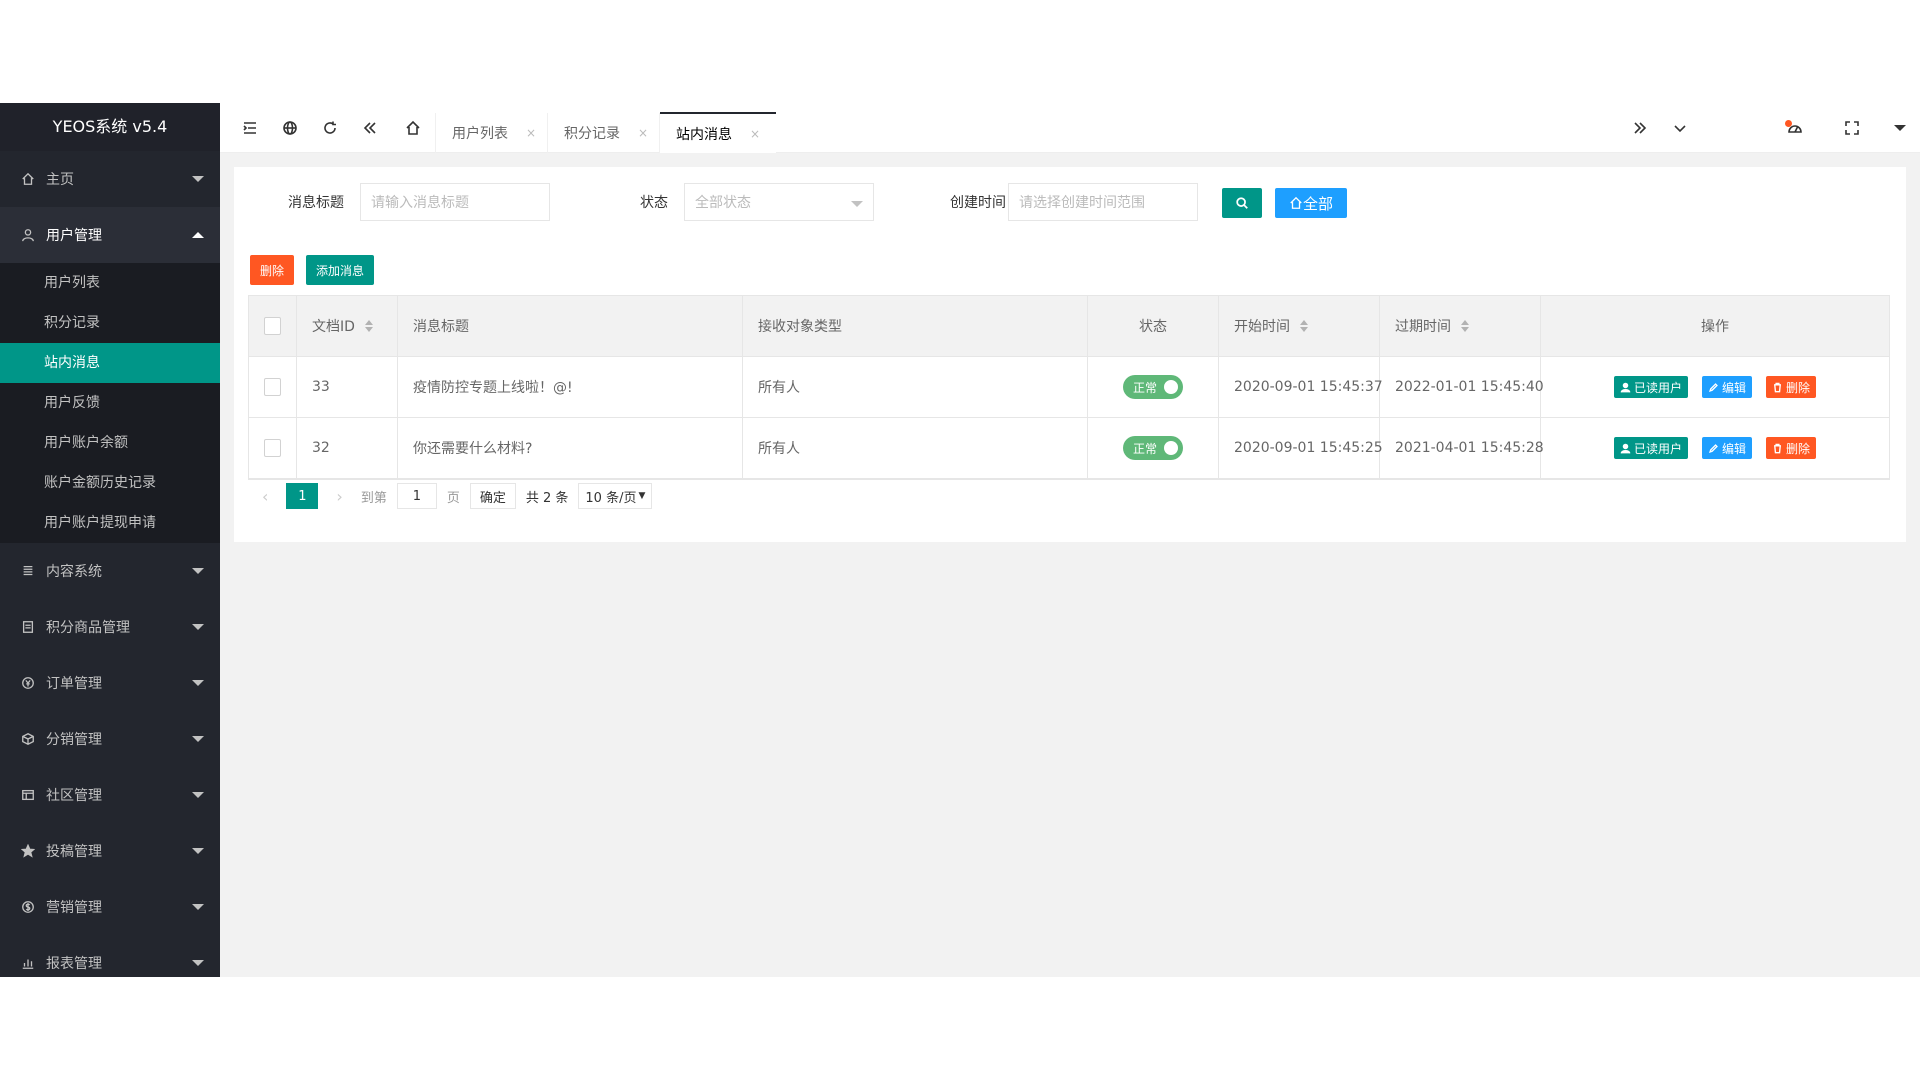 The height and width of the screenshot is (1080, 1920). I want to click on tab-site-messages: 站内消息 ×, so click(718, 132).